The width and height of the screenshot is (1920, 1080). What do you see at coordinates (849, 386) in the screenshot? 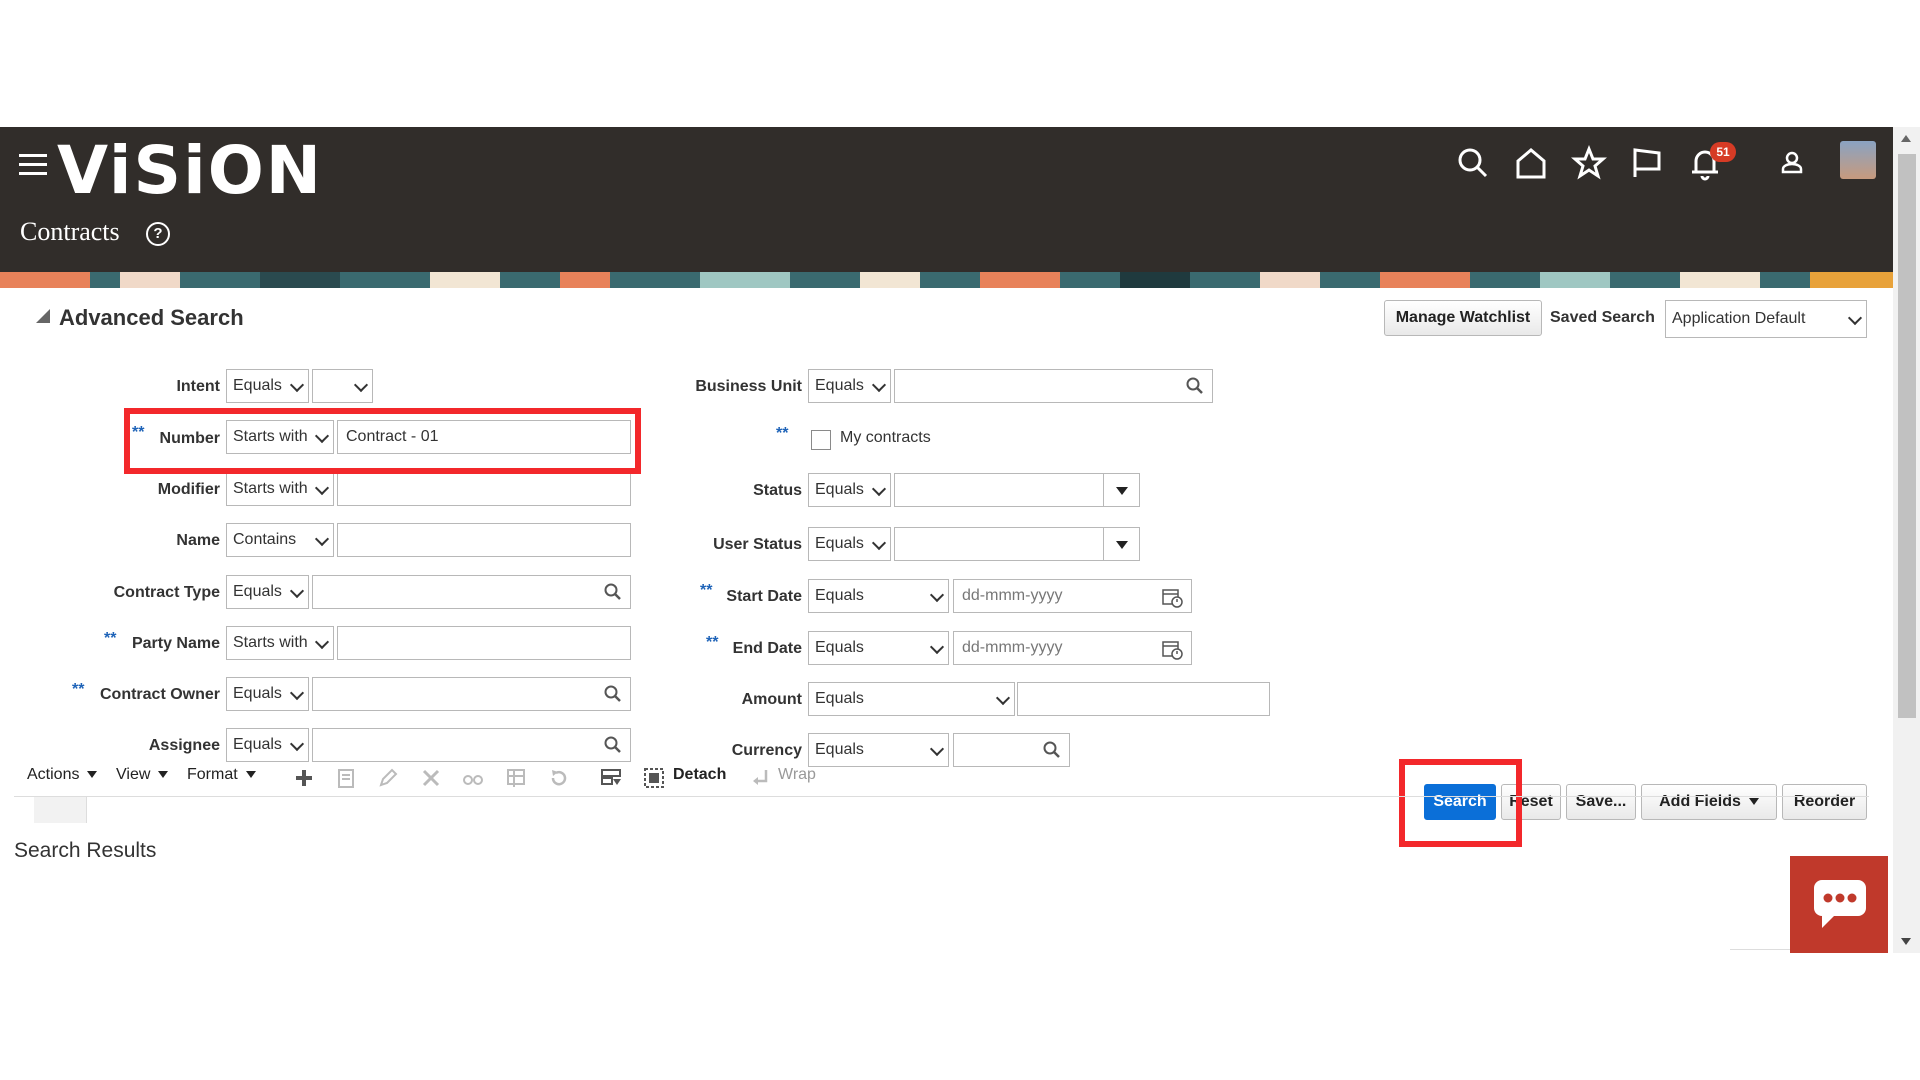
I see `business-unit-operator-select: Equals` at bounding box center [849, 386].